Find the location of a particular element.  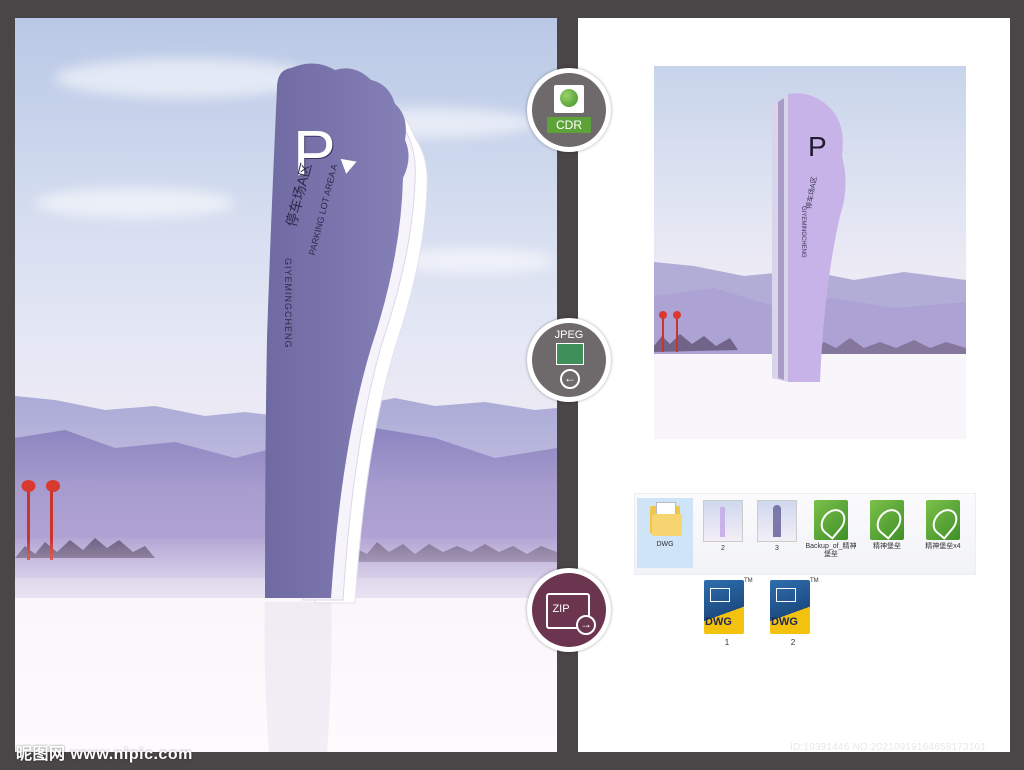

zip-badge-circle: ZIP → is located at coordinates (569, 610).